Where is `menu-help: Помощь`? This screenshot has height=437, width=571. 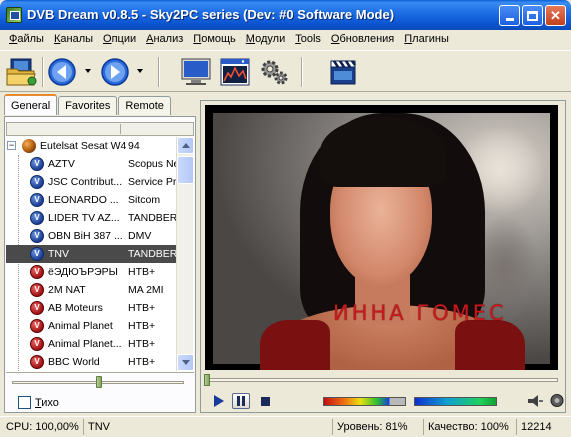
menu-help: Помощь is located at coordinates (214, 39).